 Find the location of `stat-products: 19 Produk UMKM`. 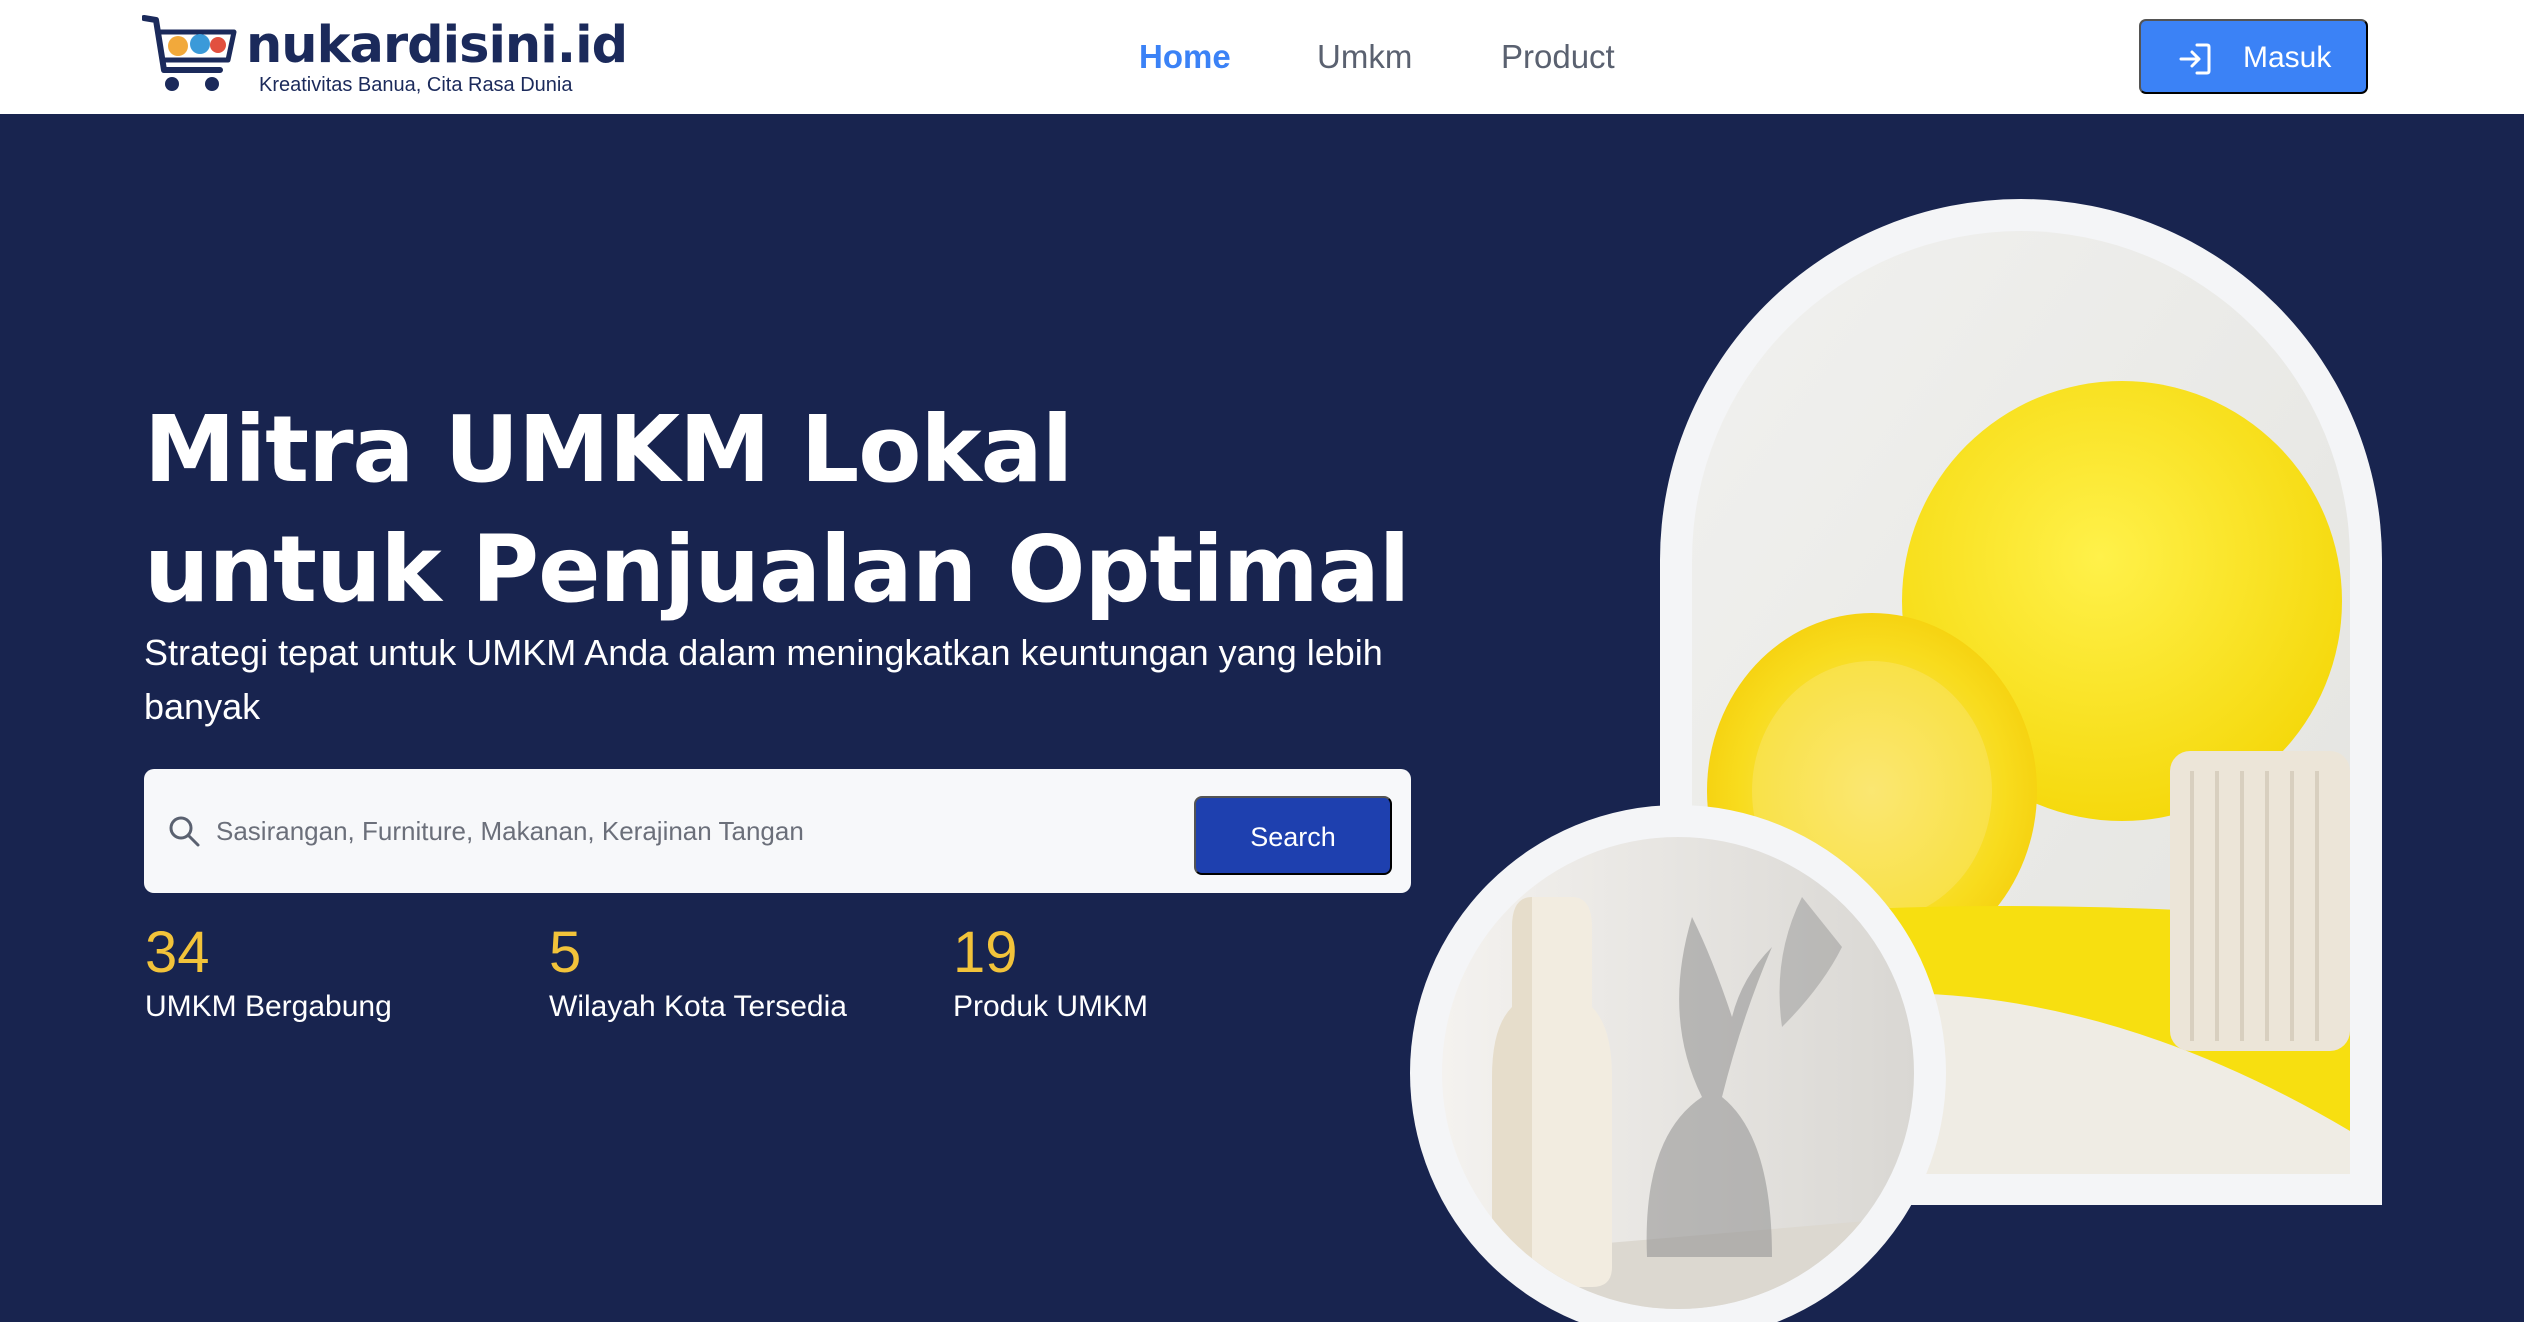

stat-products: 19 Produk UMKM is located at coordinates (1050, 971).